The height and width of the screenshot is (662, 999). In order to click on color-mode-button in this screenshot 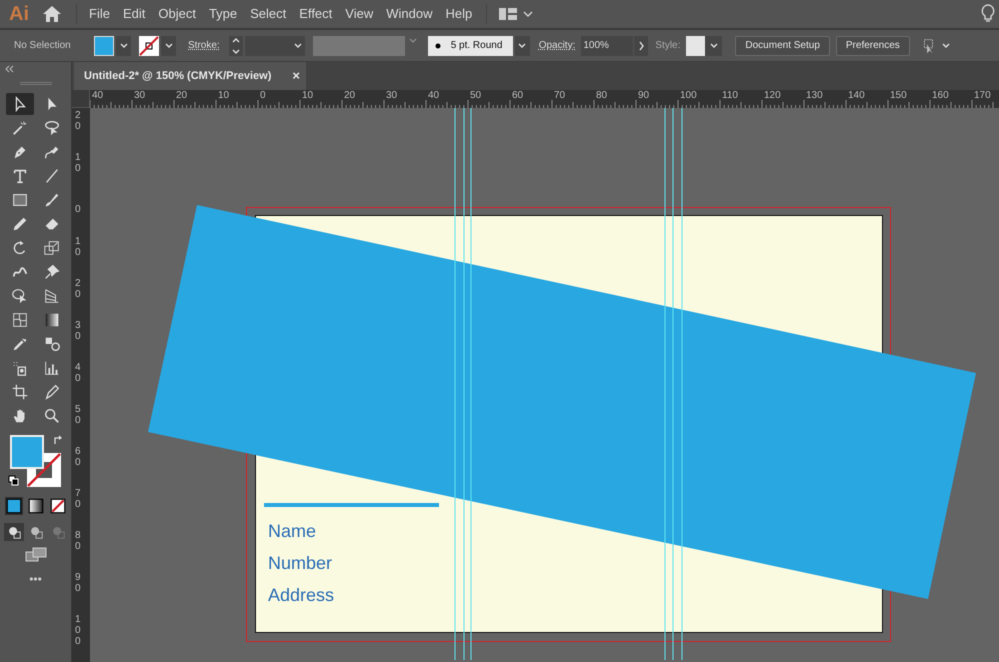, I will do `click(13, 506)`.